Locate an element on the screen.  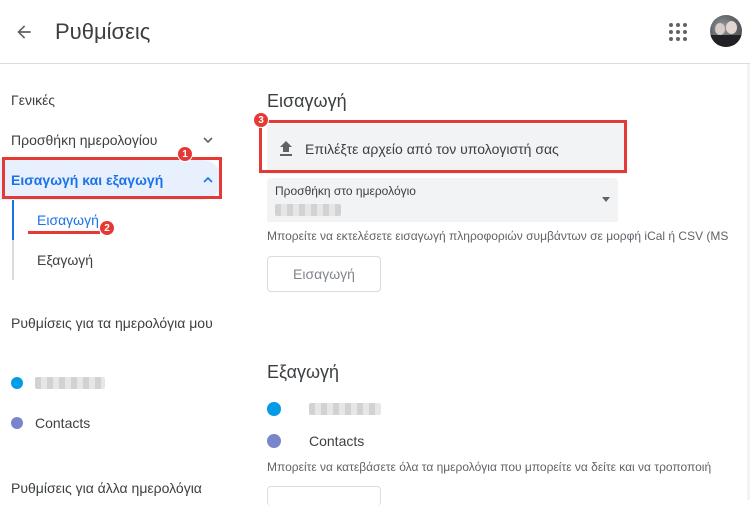
sidebar-item-label: Προσθήκη ημερολογίου is located at coordinates (84, 140).